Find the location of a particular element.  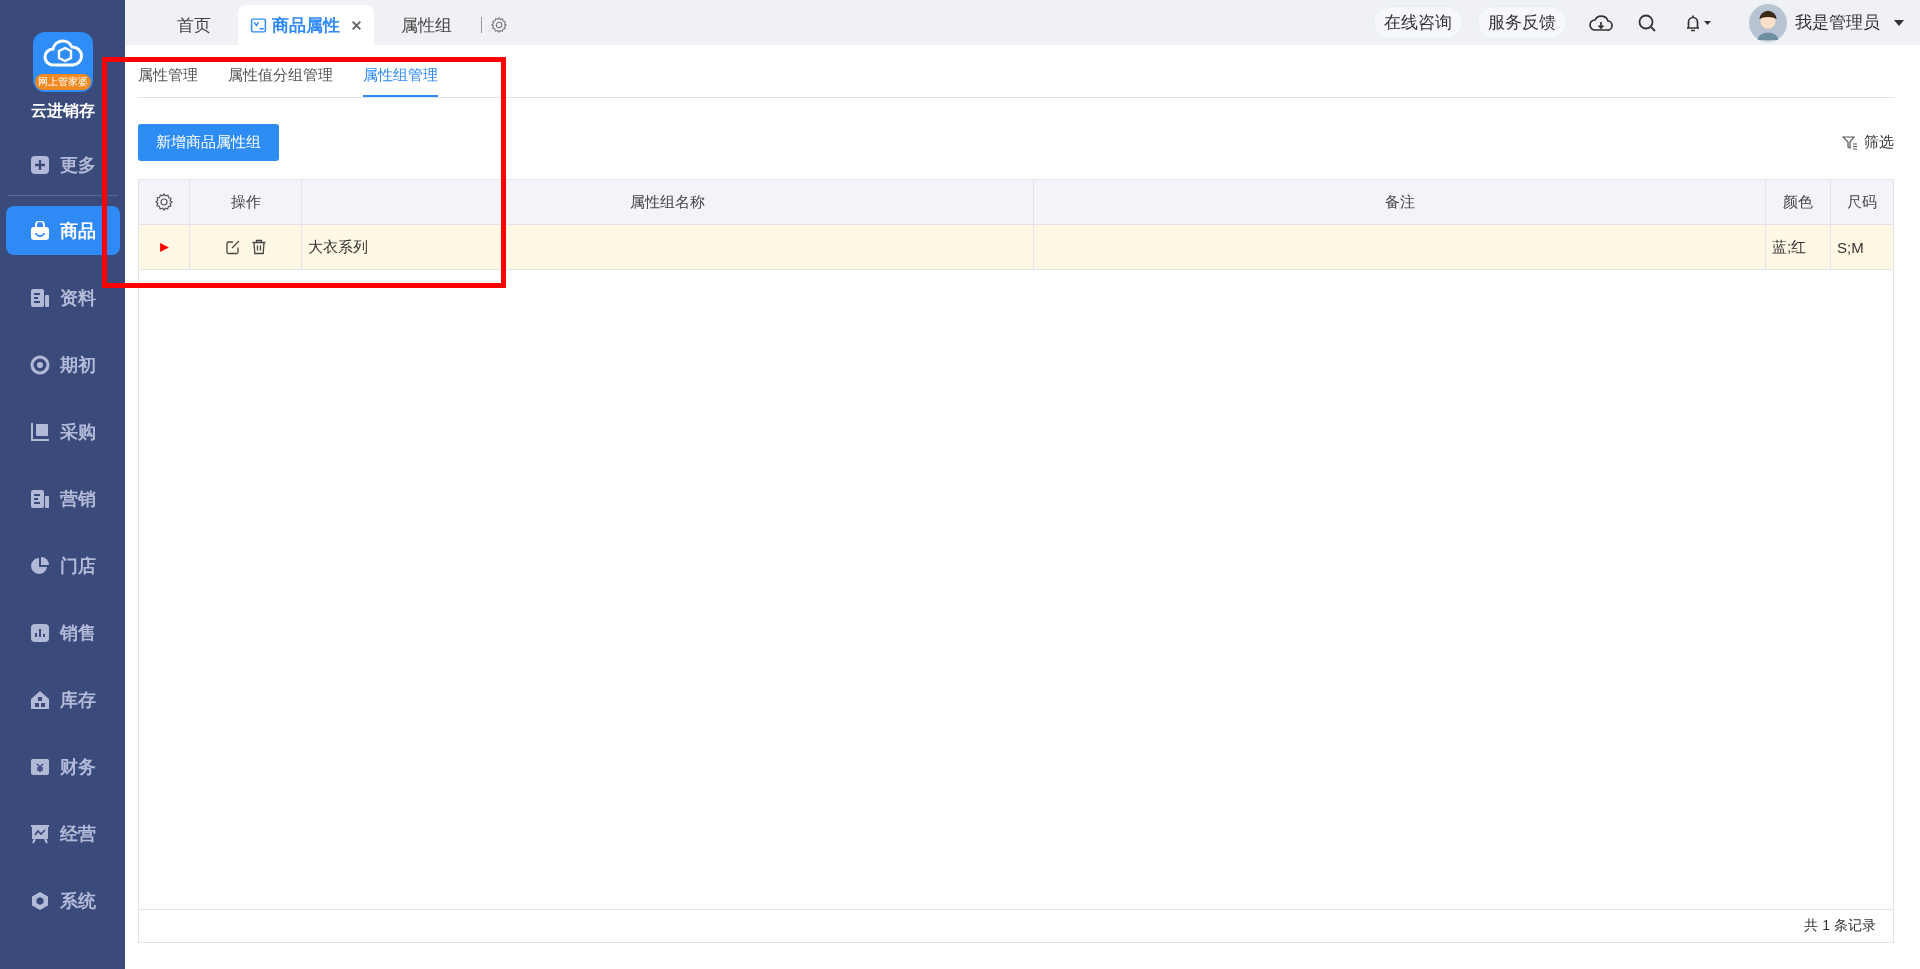

page-tab: 首页 is located at coordinates (194, 25).